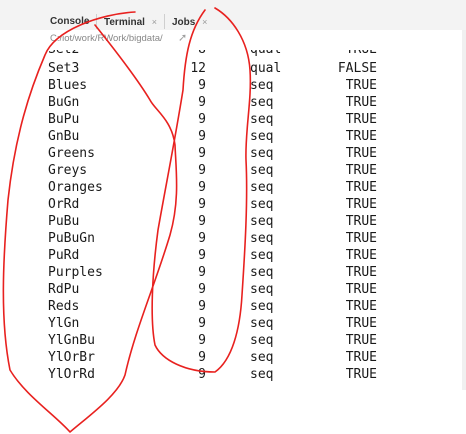  Describe the element at coordinates (71, 374) in the screenshot. I see `palette-name: YlOrRd` at that location.